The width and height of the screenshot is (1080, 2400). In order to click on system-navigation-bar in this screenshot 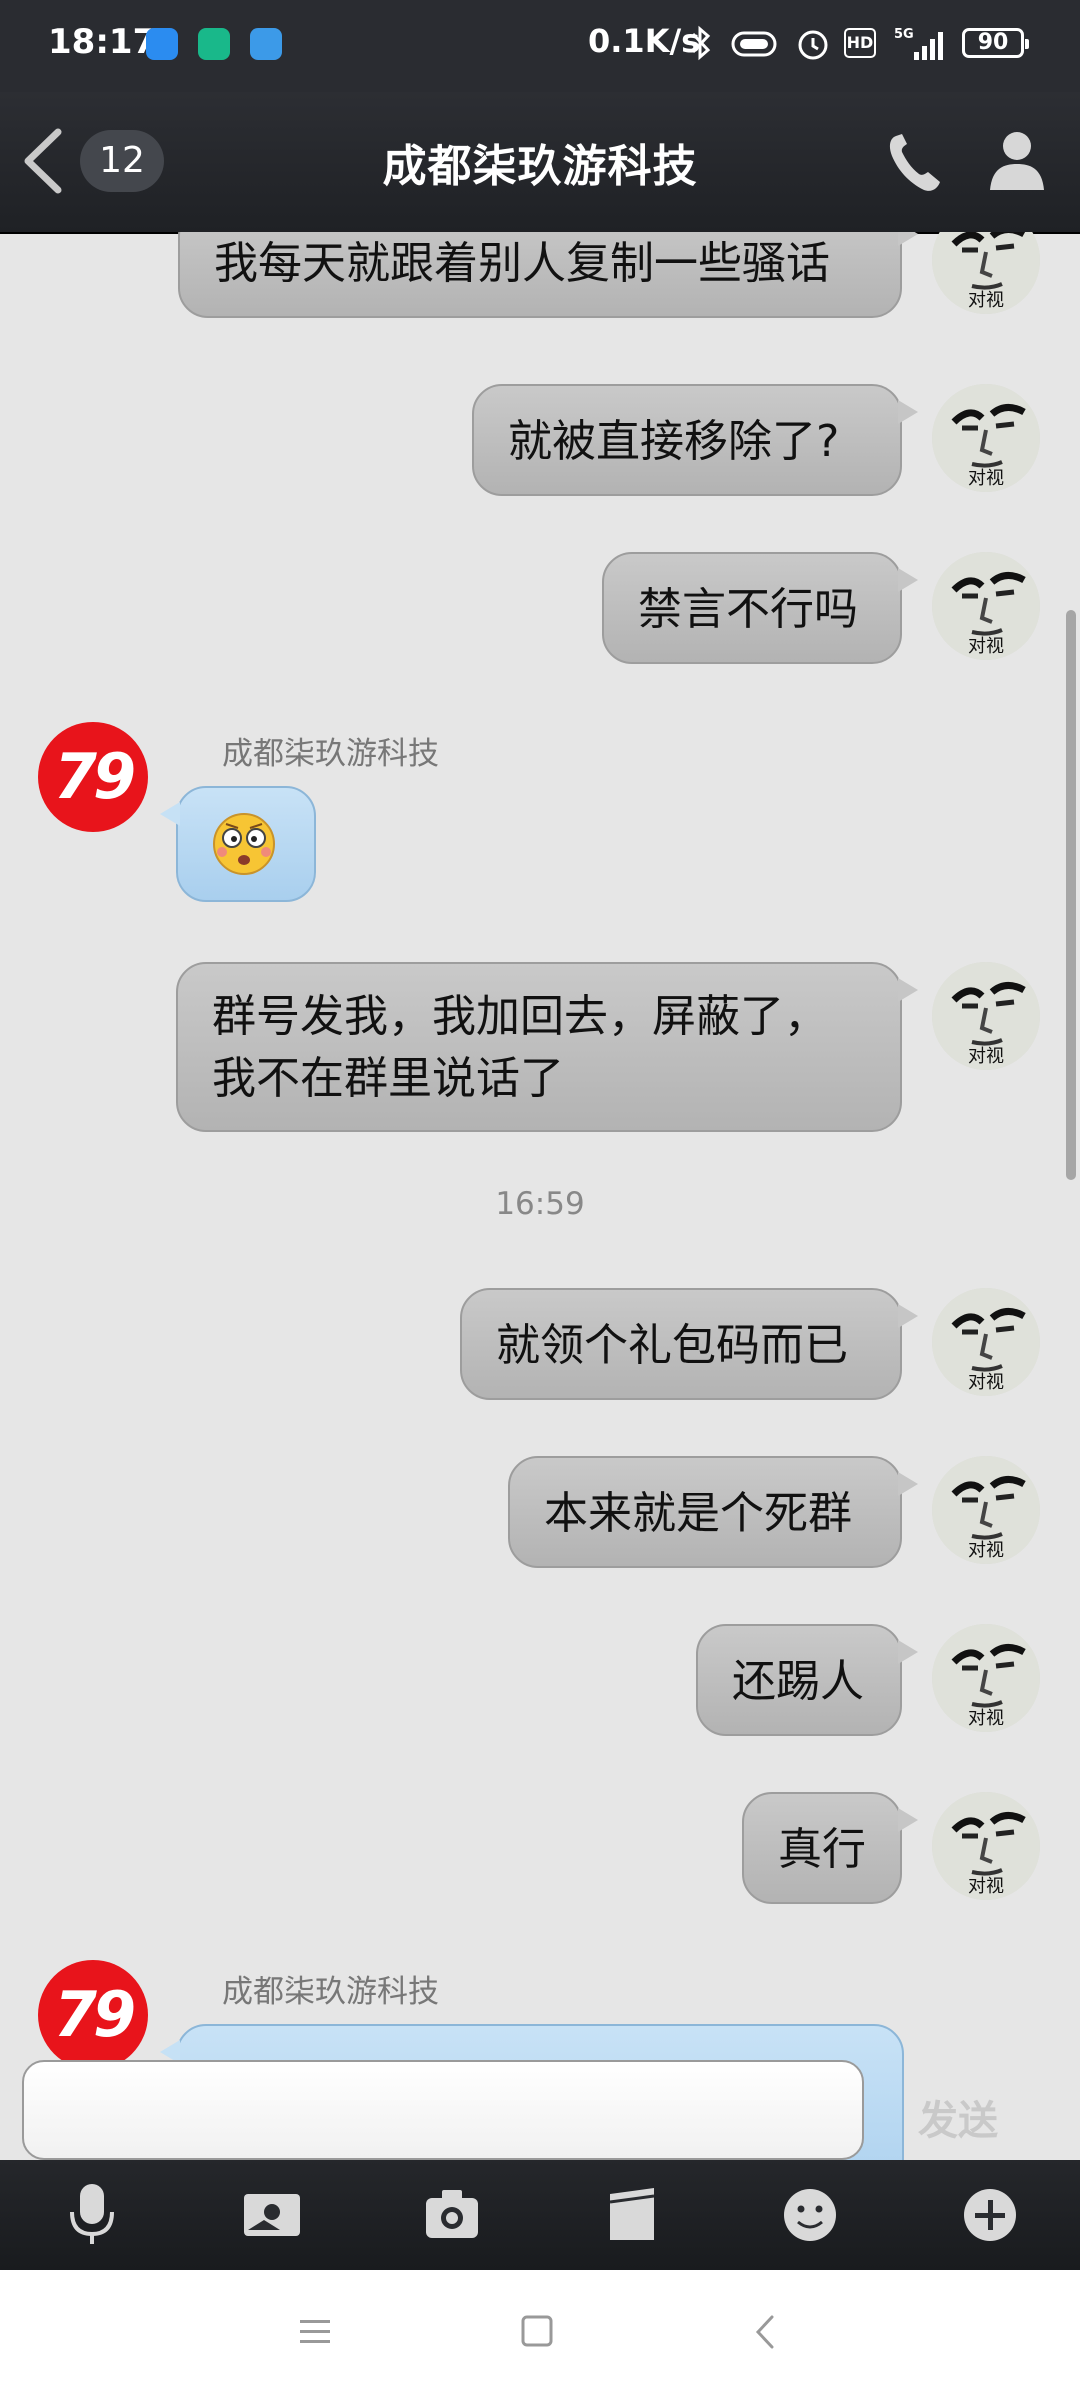, I will do `click(540, 2335)`.